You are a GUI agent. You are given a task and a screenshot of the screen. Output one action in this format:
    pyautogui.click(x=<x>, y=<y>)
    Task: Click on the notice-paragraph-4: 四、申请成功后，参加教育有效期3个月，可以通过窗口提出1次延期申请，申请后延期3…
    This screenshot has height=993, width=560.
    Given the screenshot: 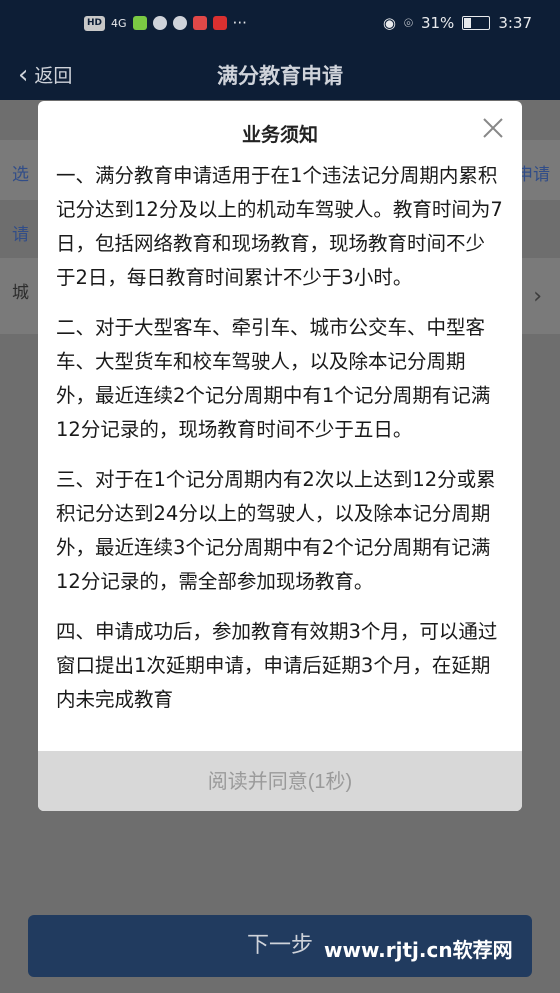 What is the action you would take?
    pyautogui.click(x=277, y=665)
    